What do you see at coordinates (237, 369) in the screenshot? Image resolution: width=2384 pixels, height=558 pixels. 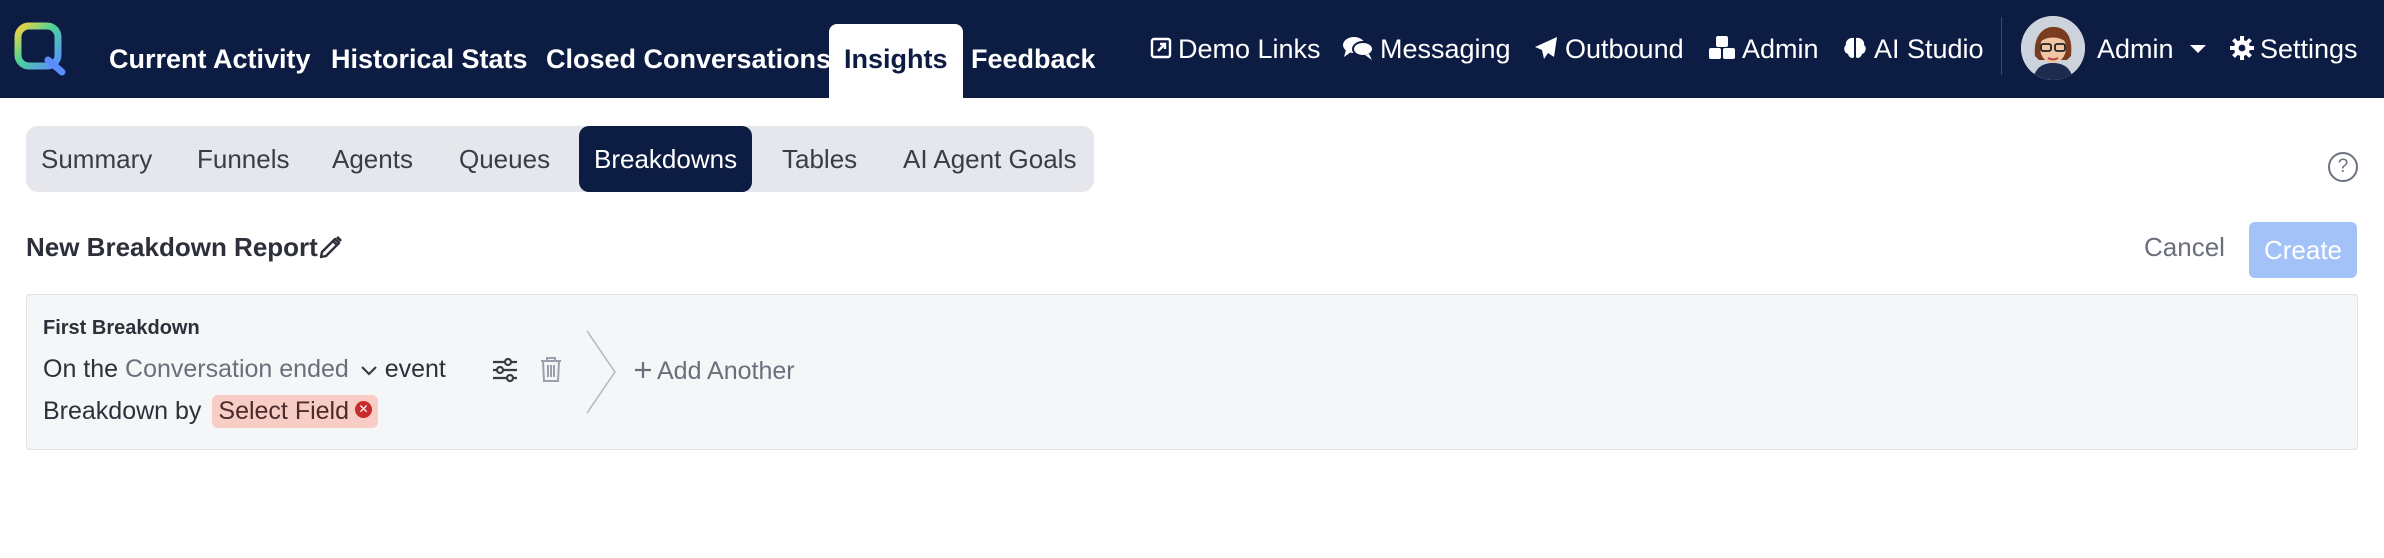 I see `event-select-value: Conversation ended` at bounding box center [237, 369].